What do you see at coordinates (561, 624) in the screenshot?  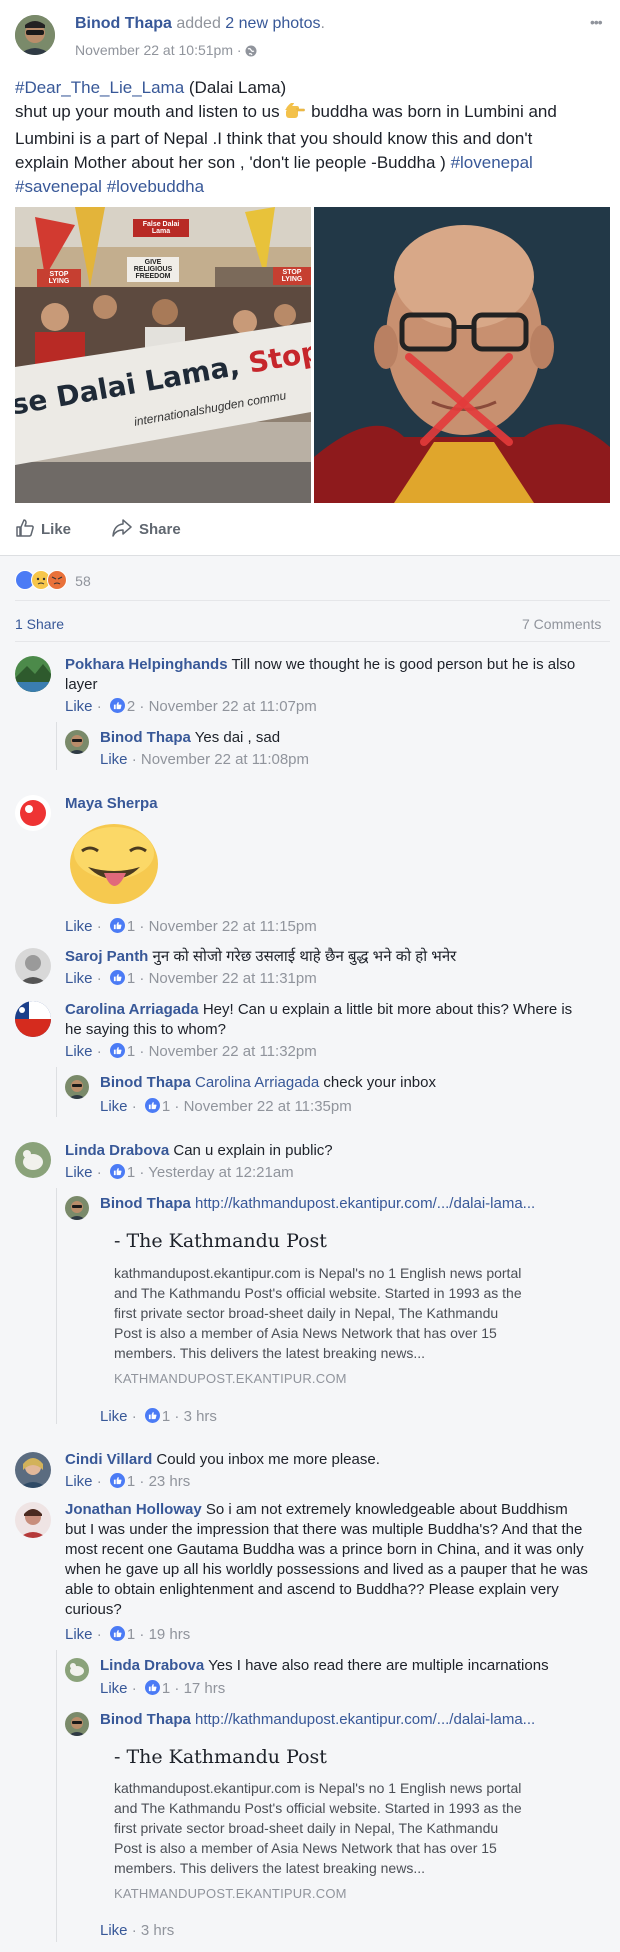 I see `comments-count: 7 Comments` at bounding box center [561, 624].